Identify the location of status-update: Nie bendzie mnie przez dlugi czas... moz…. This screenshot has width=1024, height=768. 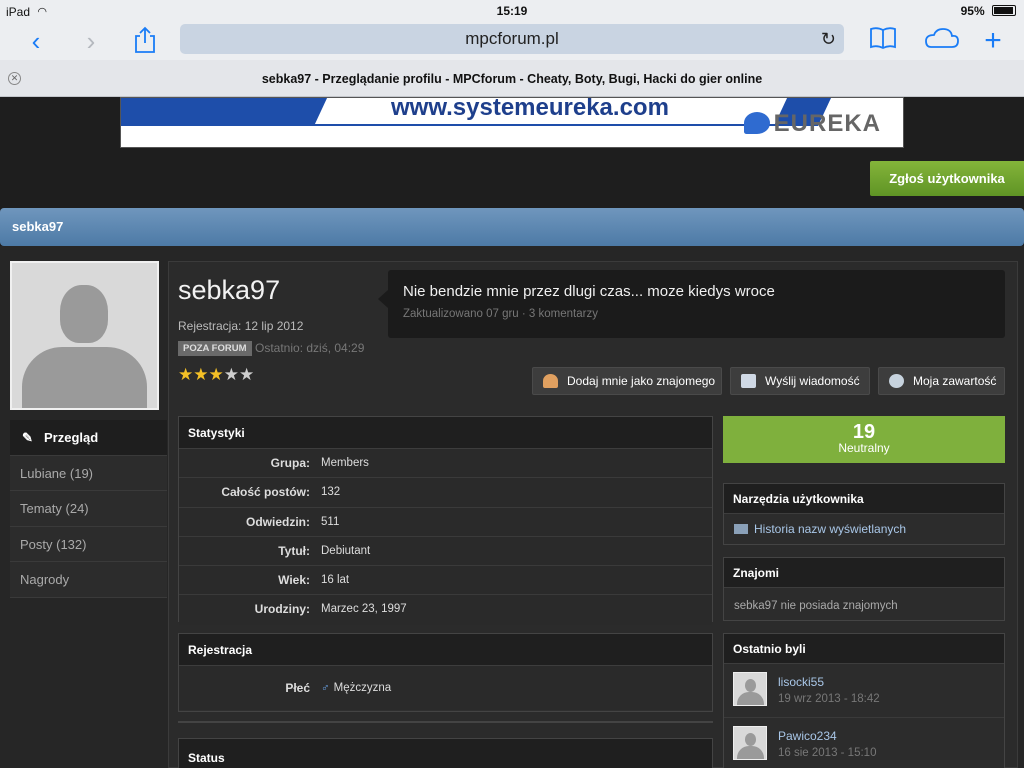
(691, 304).